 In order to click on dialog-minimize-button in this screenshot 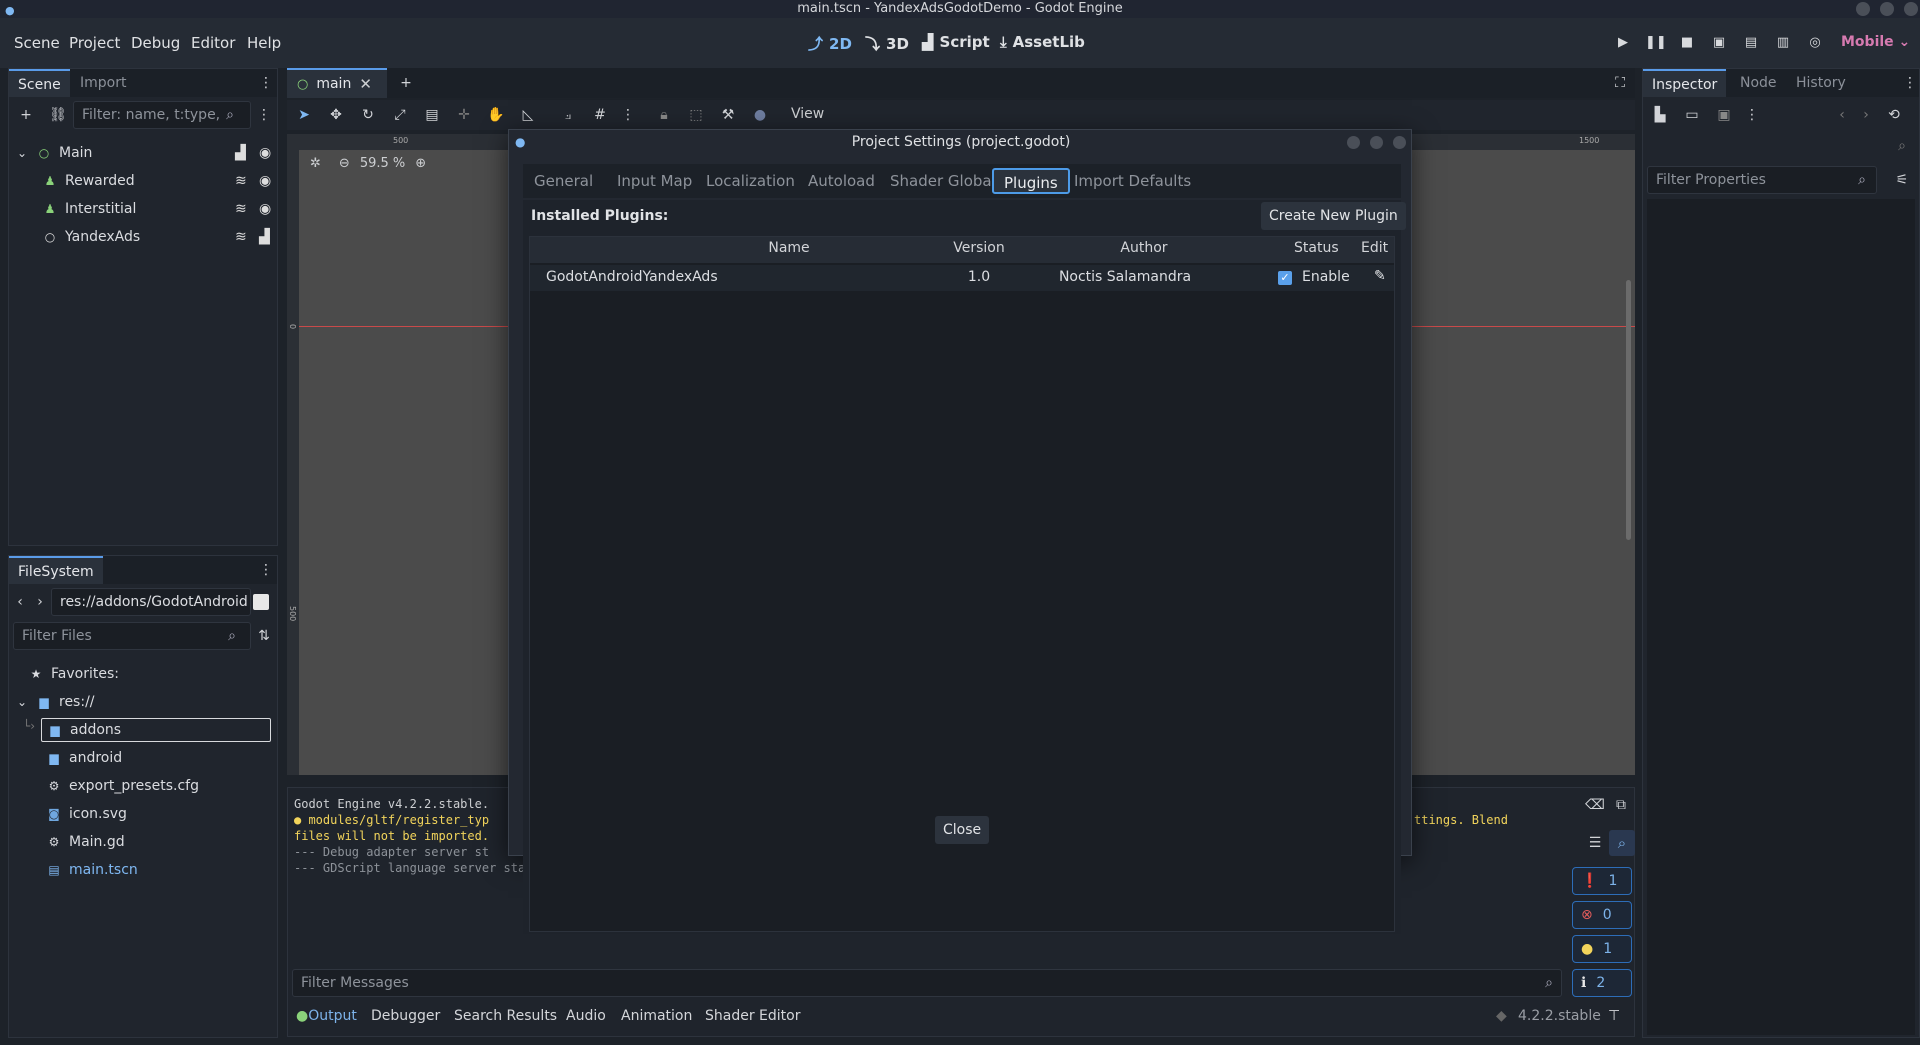, I will do `click(1353, 142)`.